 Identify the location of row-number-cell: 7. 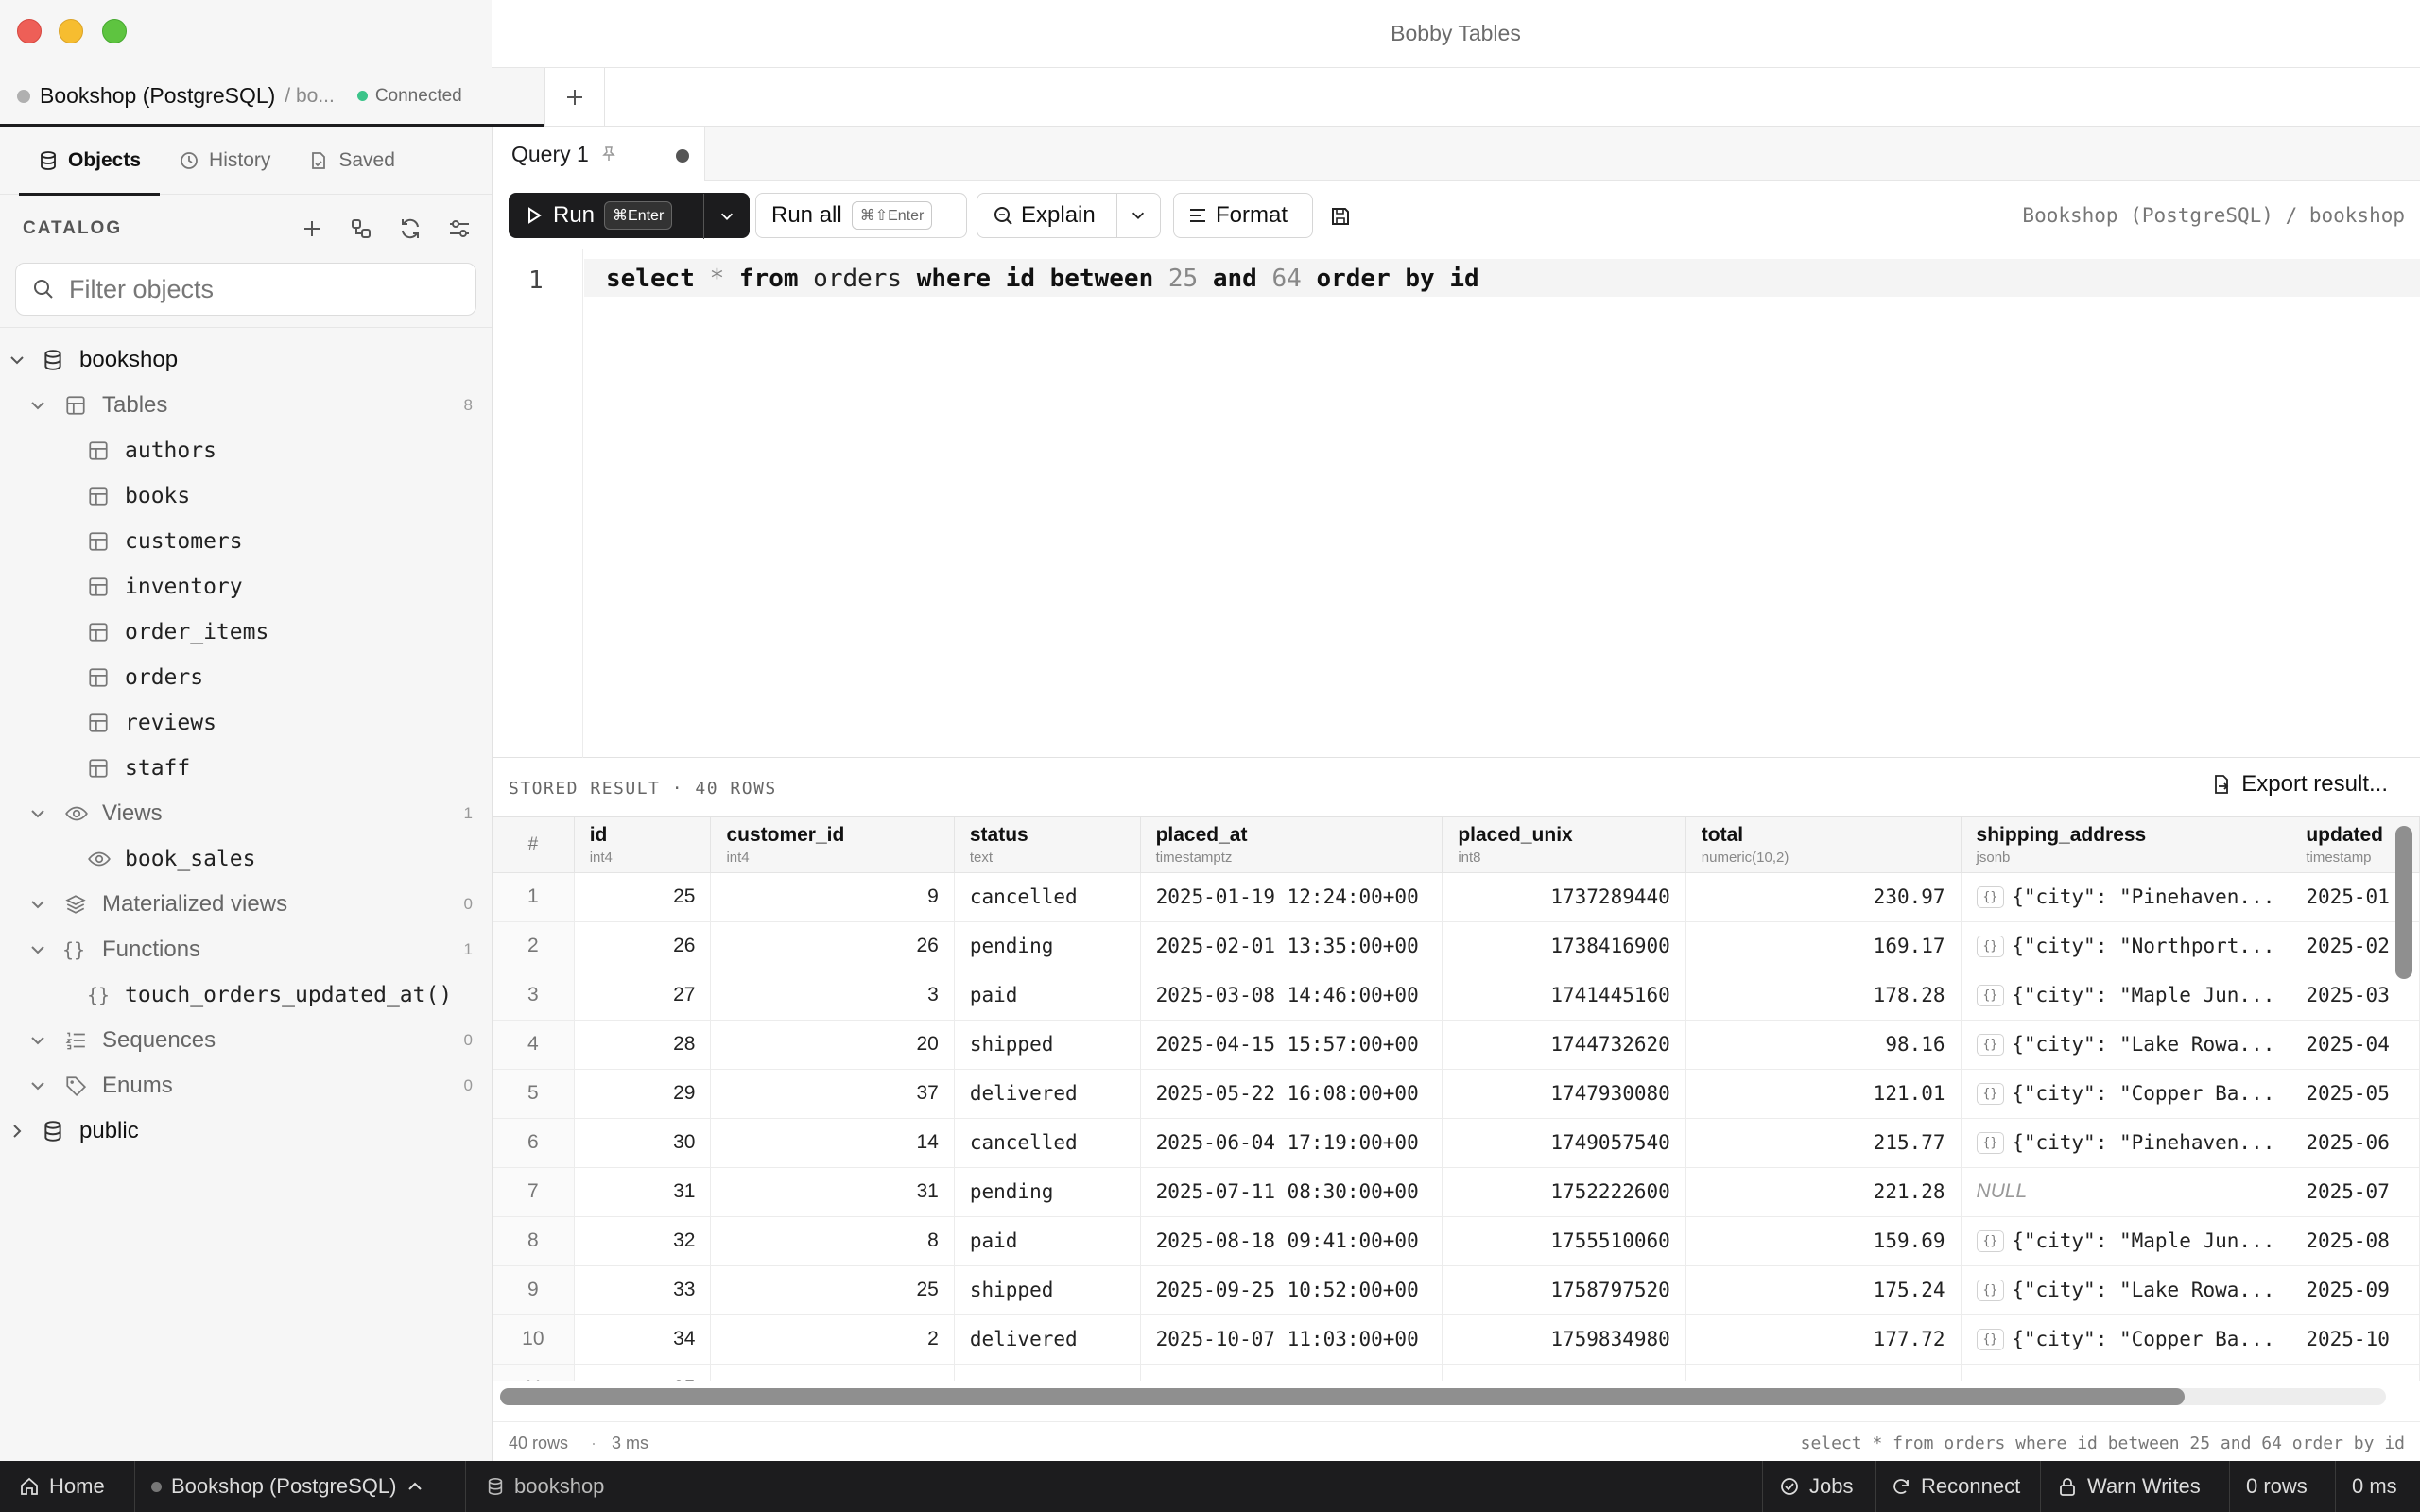
(534, 1192).